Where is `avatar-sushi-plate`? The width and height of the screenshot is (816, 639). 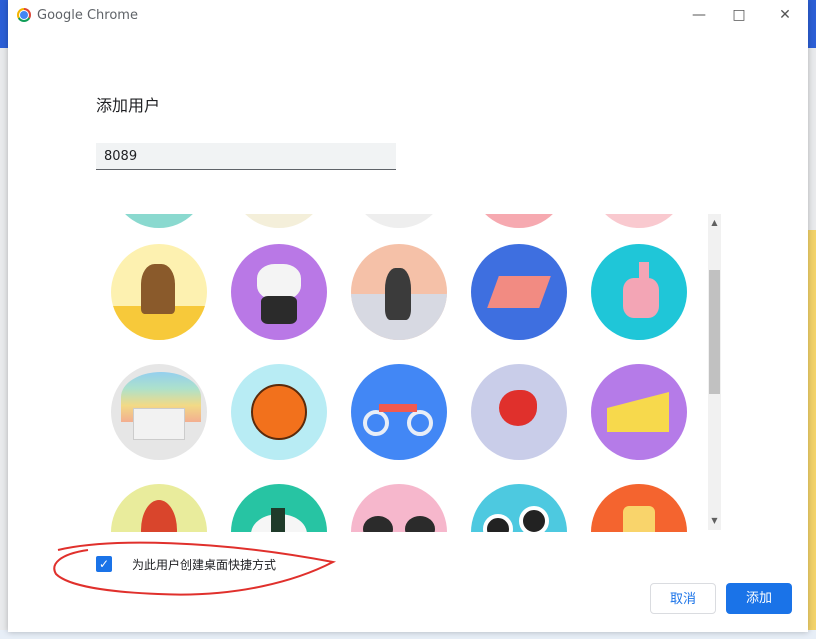
avatar-sushi-plate is located at coordinates (279, 508).